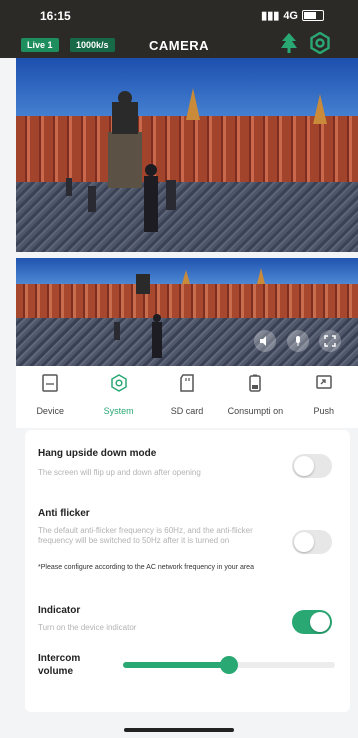 Image resolution: width=358 pixels, height=738 pixels. What do you see at coordinates (97, 453) in the screenshot?
I see `hang-upside-title: Hang upside down mode` at bounding box center [97, 453].